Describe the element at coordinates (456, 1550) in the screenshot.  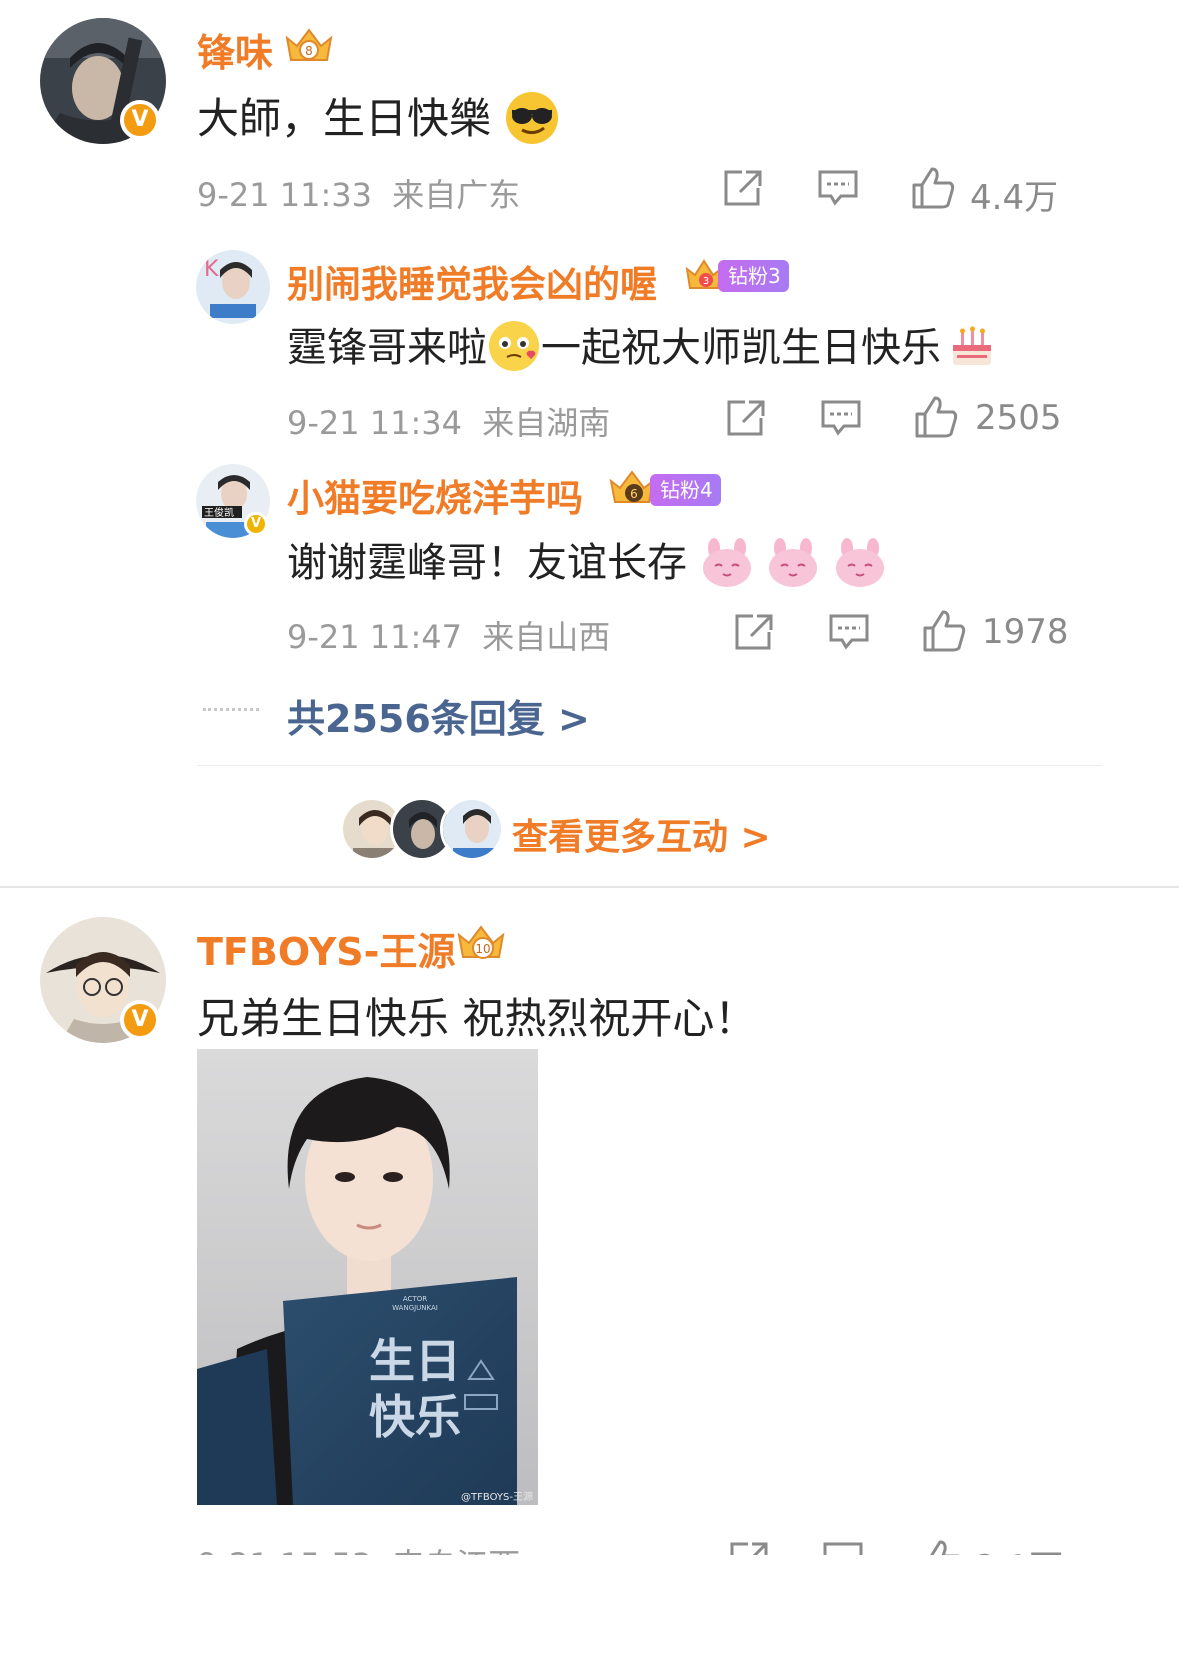
I see `location: 来自江西` at that location.